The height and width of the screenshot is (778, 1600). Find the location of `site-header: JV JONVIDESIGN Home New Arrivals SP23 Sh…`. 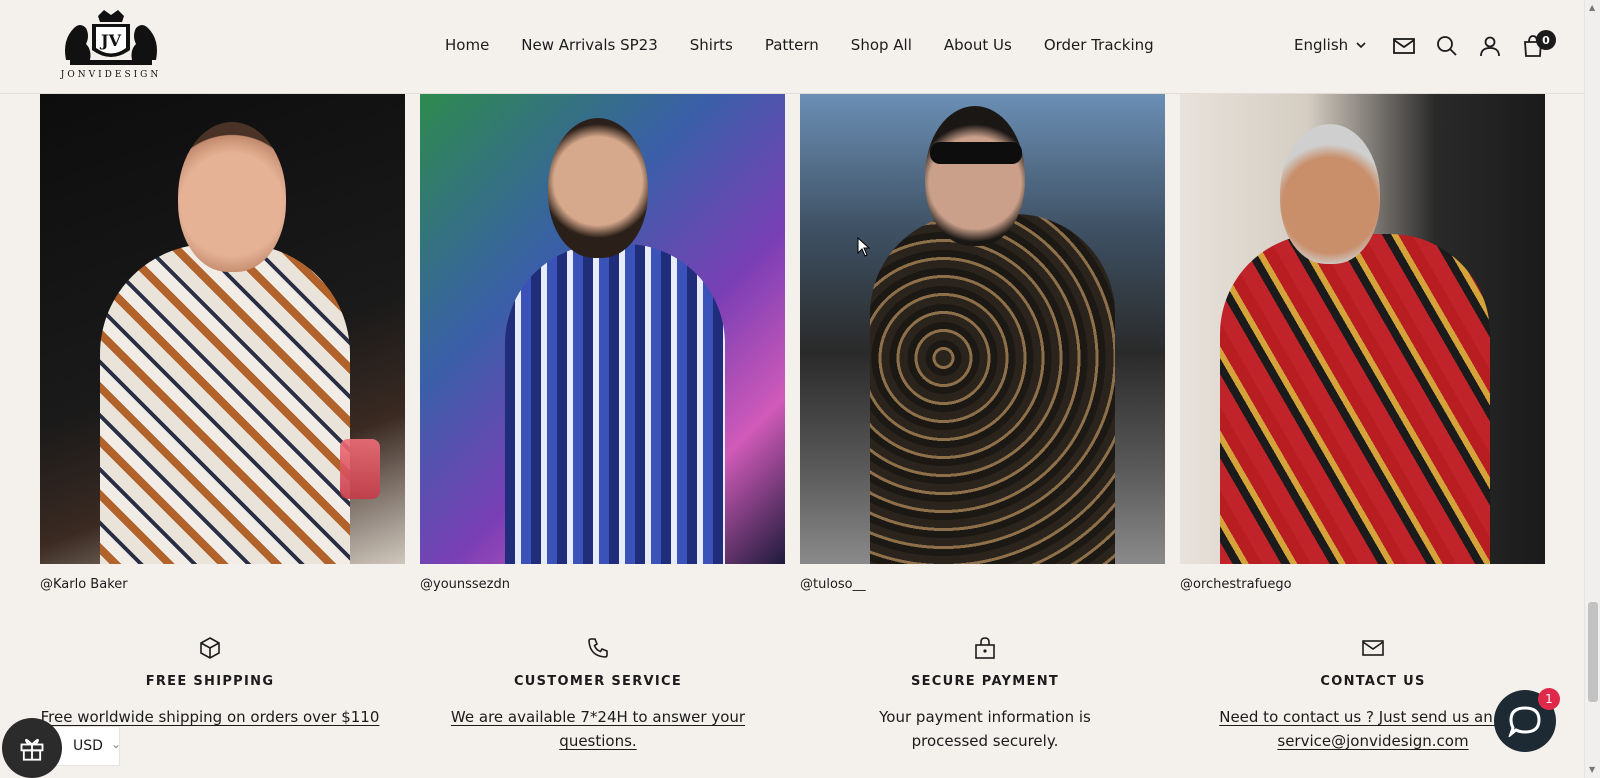

site-header: JV JONVIDESIGN Home New Arrivals SP23 Sh… is located at coordinates (792, 47).